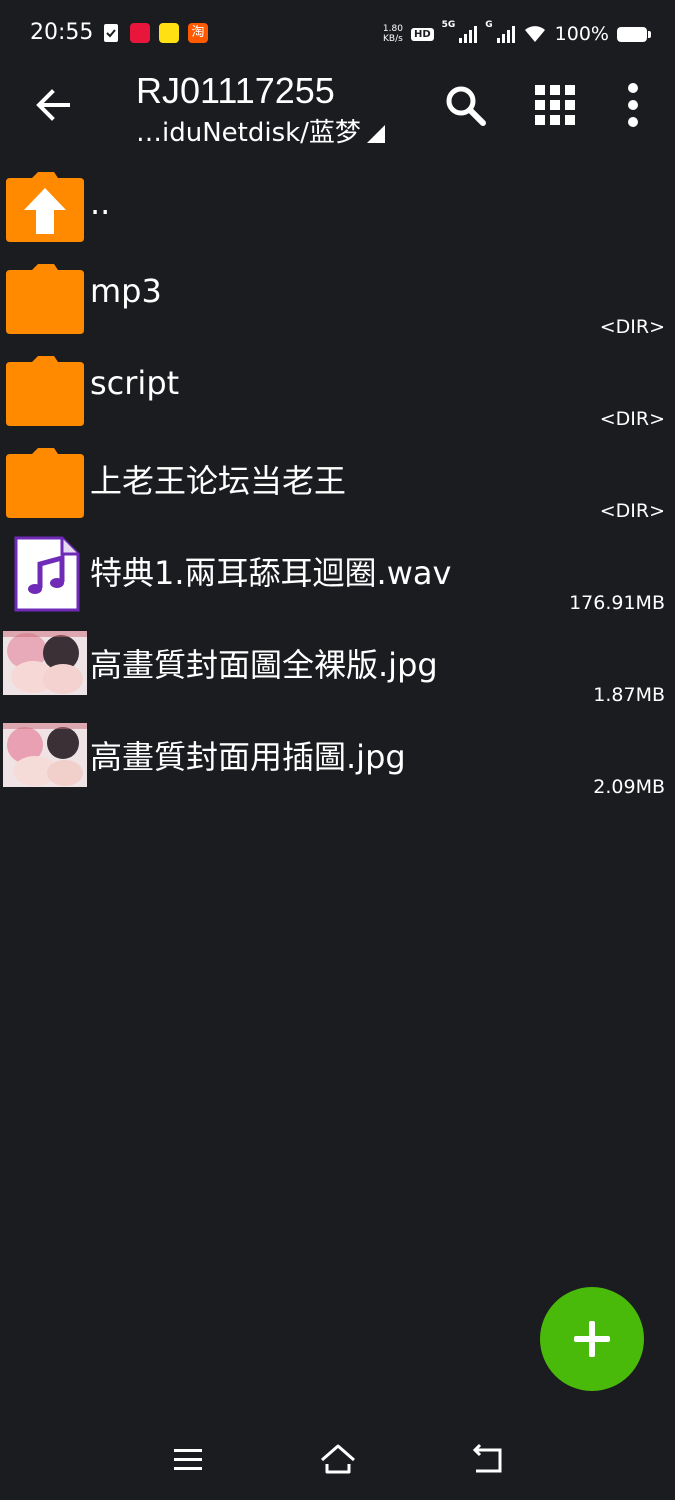  What do you see at coordinates (135, 383) in the screenshot?
I see `file-name: script` at bounding box center [135, 383].